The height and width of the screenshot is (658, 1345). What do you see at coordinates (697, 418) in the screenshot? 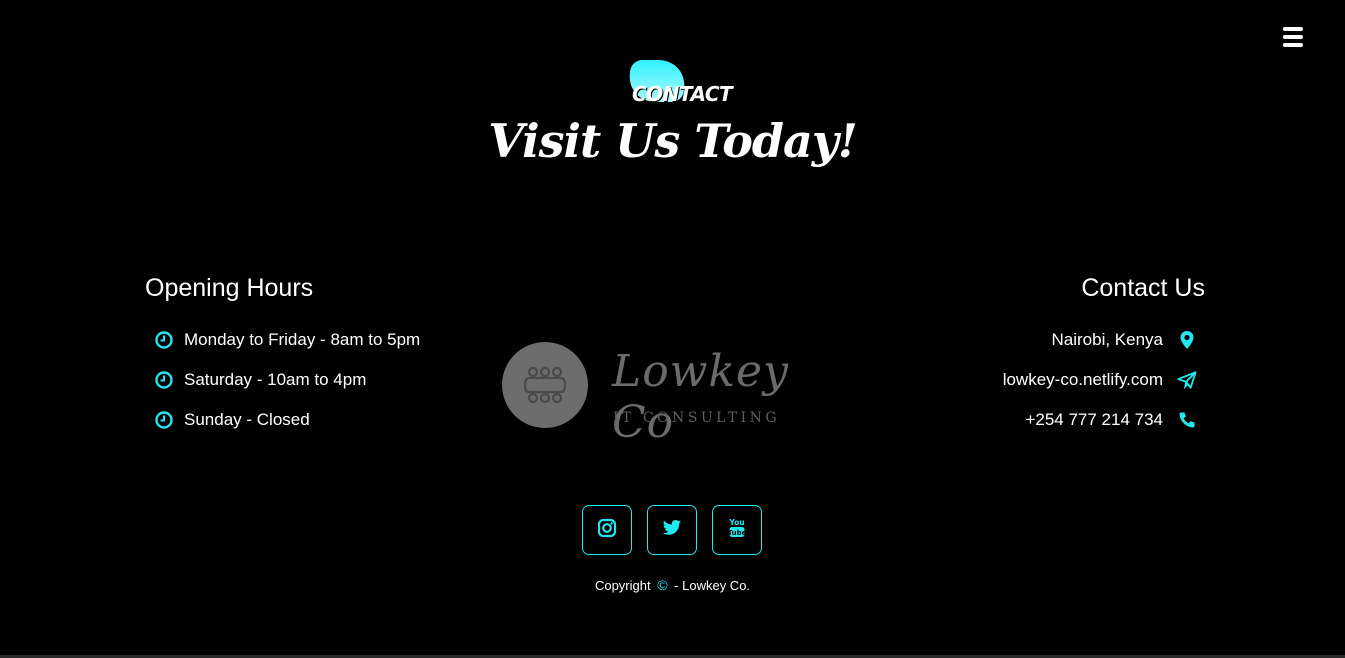
I see `logo-subtitle: IT CONSULTING` at bounding box center [697, 418].